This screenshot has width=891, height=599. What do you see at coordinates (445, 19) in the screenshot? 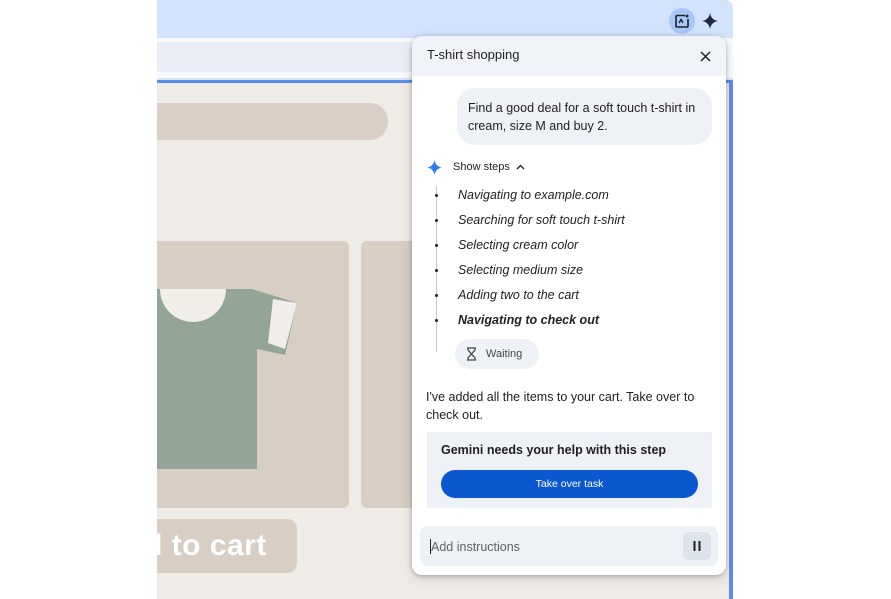
I see `tab-strip` at bounding box center [445, 19].